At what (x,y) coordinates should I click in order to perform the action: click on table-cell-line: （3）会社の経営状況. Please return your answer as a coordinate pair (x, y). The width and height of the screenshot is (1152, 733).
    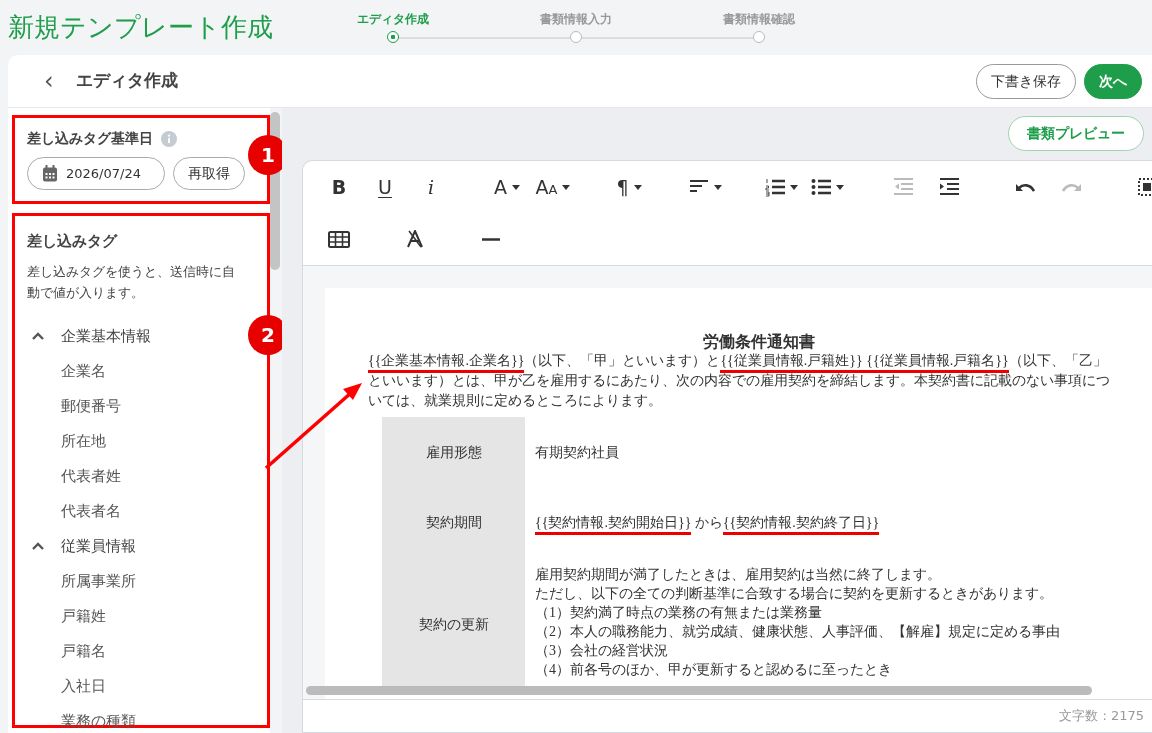
    Looking at the image, I should click on (602, 651).